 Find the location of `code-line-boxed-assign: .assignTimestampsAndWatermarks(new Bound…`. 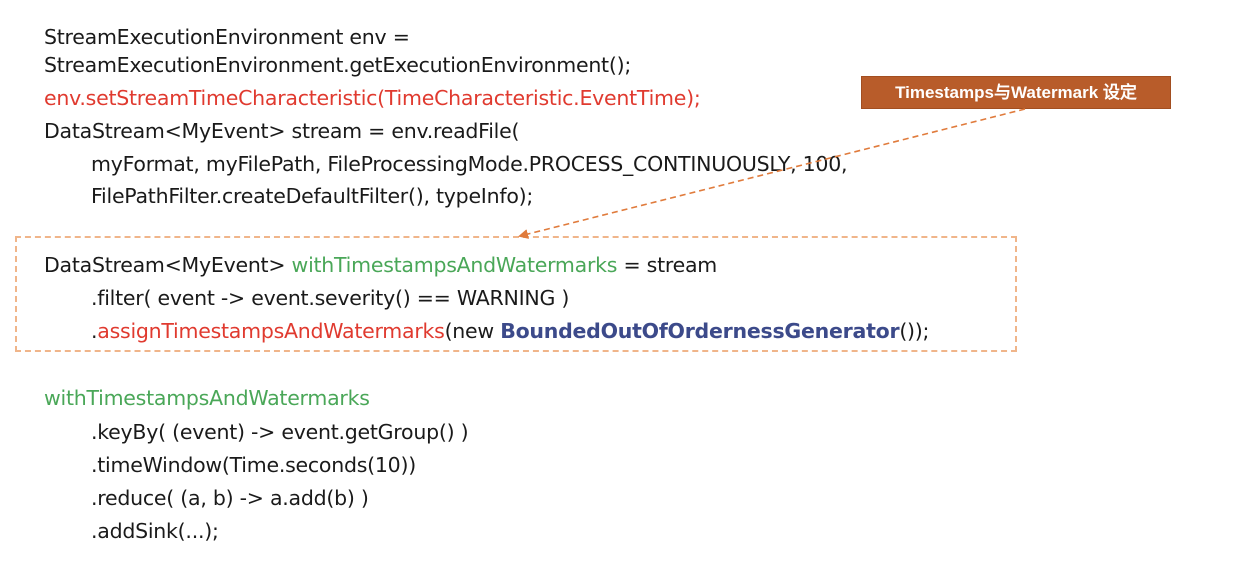

code-line-boxed-assign: .assignTimestampsAndWatermarks(new Bound… is located at coordinates (510, 331).